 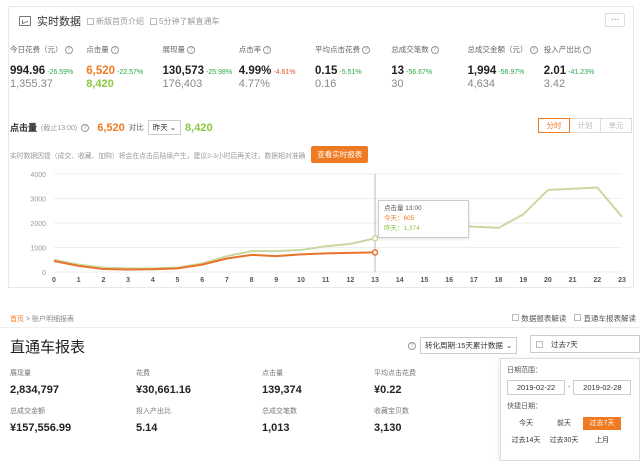 I want to click on quick-date-option: 前天, so click(x=564, y=423).